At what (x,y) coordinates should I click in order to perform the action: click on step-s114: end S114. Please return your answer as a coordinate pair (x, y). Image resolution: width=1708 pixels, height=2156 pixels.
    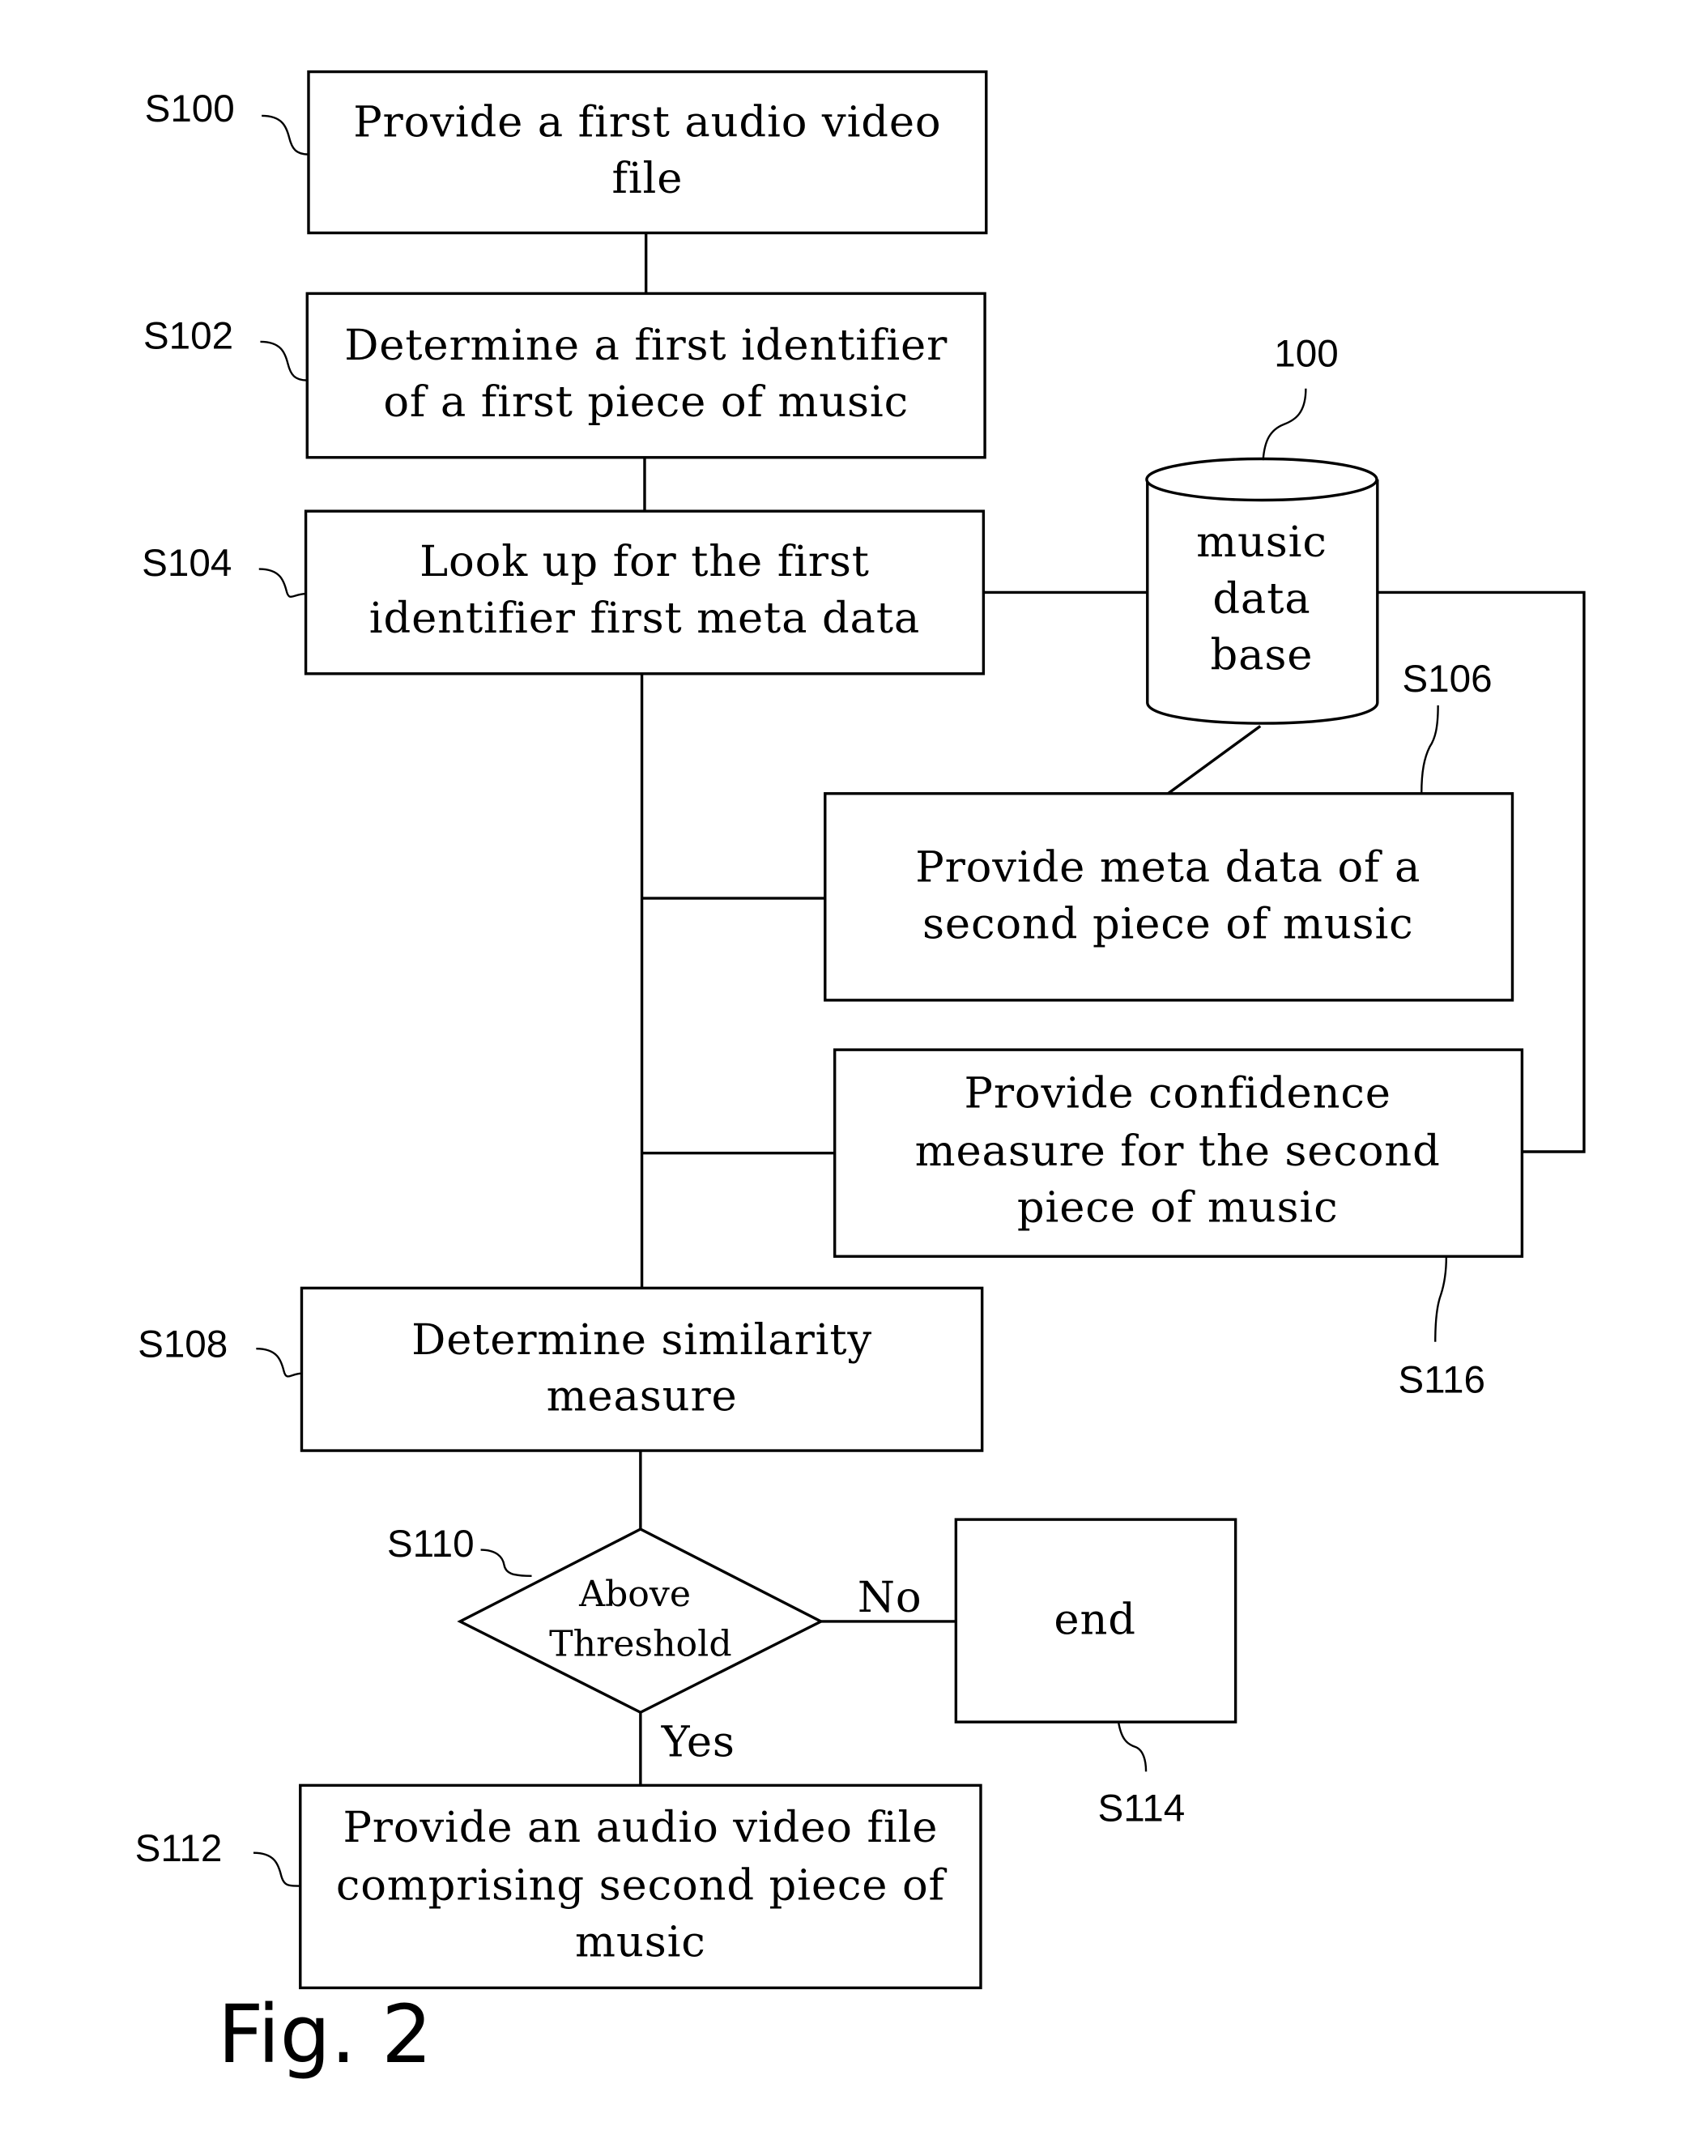
    Looking at the image, I should click on (1095, 1674).